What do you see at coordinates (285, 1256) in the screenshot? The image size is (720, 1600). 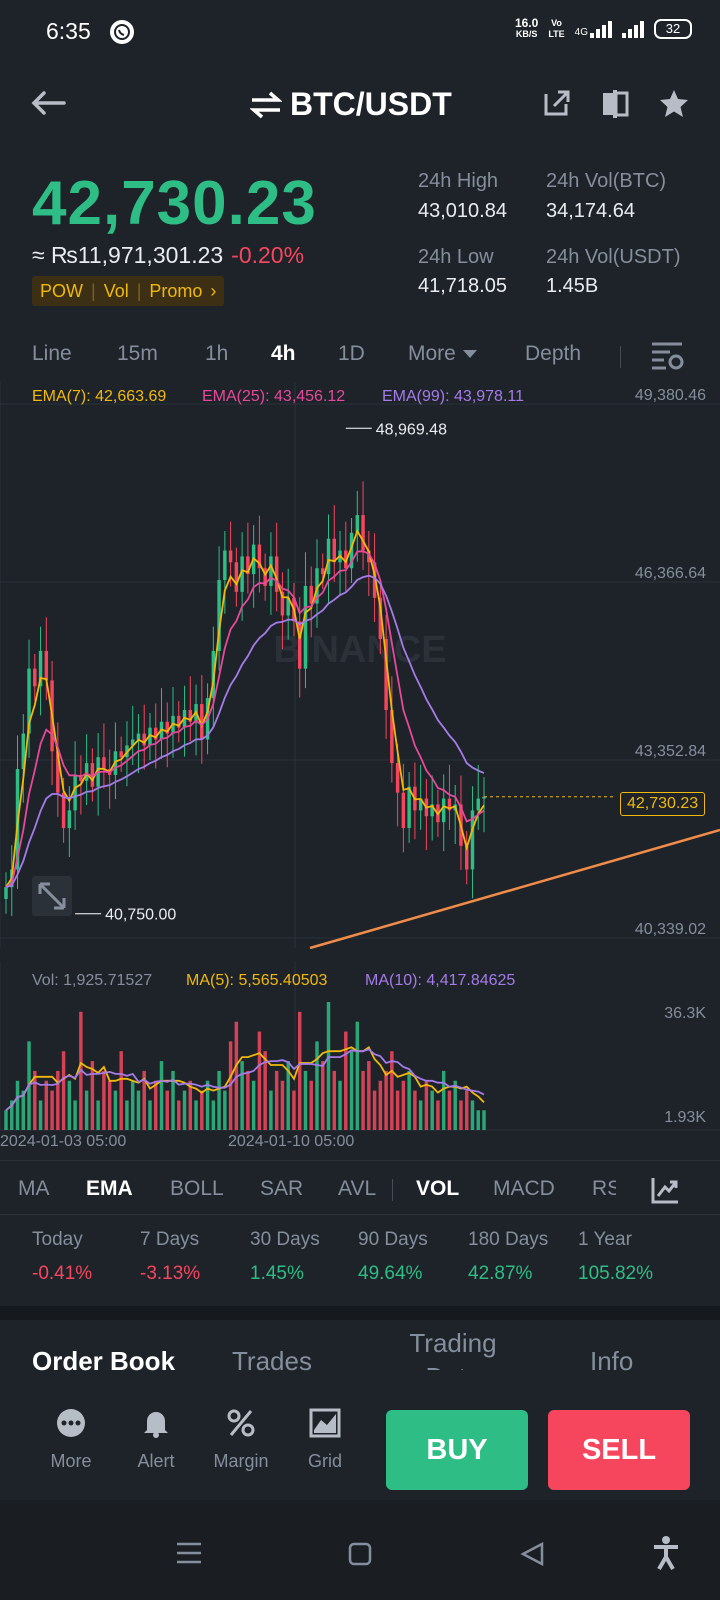 I see `perf-30d: 30 Days 1.45%` at bounding box center [285, 1256].